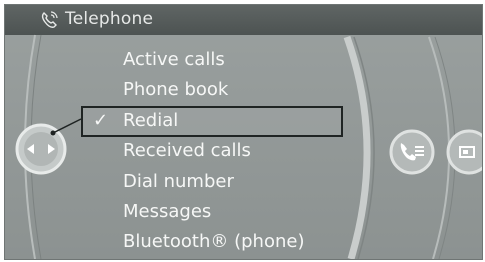 The height and width of the screenshot is (262, 485). What do you see at coordinates (151, 120) in the screenshot?
I see `menu-item-label: Redial` at bounding box center [151, 120].